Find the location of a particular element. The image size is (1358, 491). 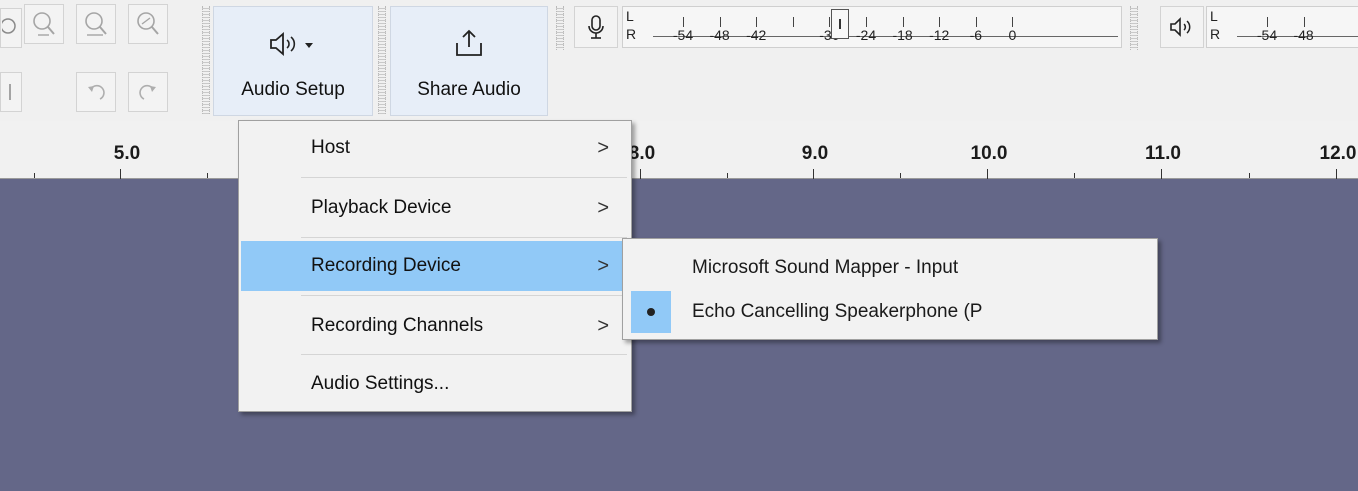

playback-meter-button is located at coordinates (1182, 27).